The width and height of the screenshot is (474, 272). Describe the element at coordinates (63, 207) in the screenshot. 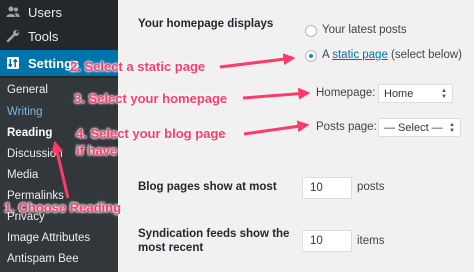

I see `annotation-step1: 1. Choose Reading` at that location.